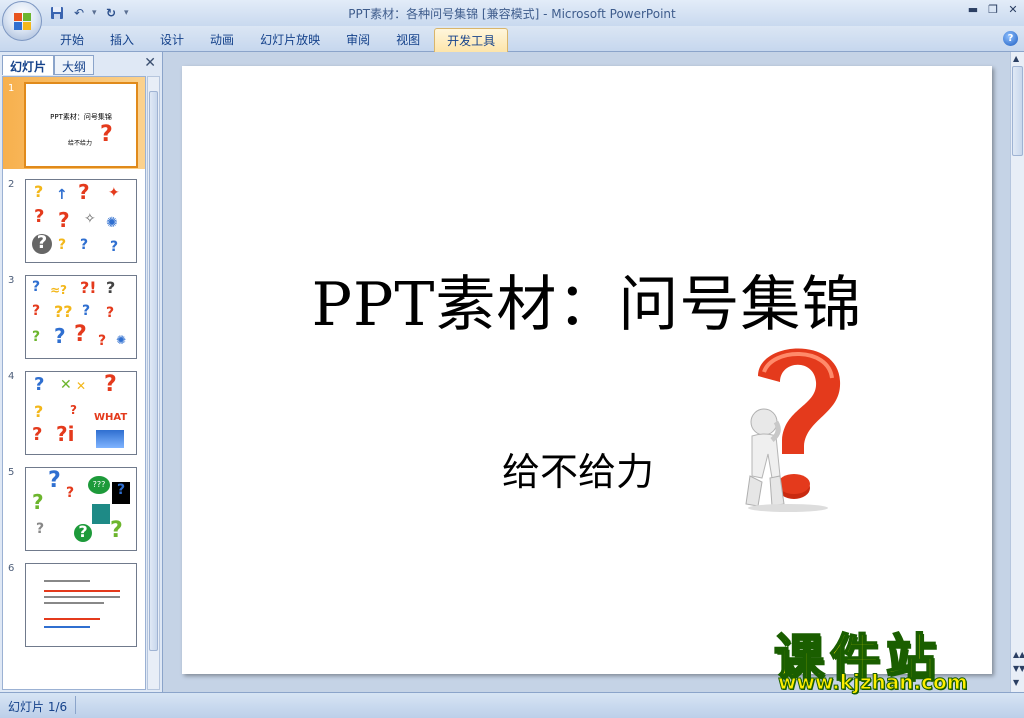 The width and height of the screenshot is (1024, 718). Describe the element at coordinates (81, 317) in the screenshot. I see `slide-thumbnail: ? ≈? ?! ? ? ?? ? ? ? ? ? ? ✺` at that location.